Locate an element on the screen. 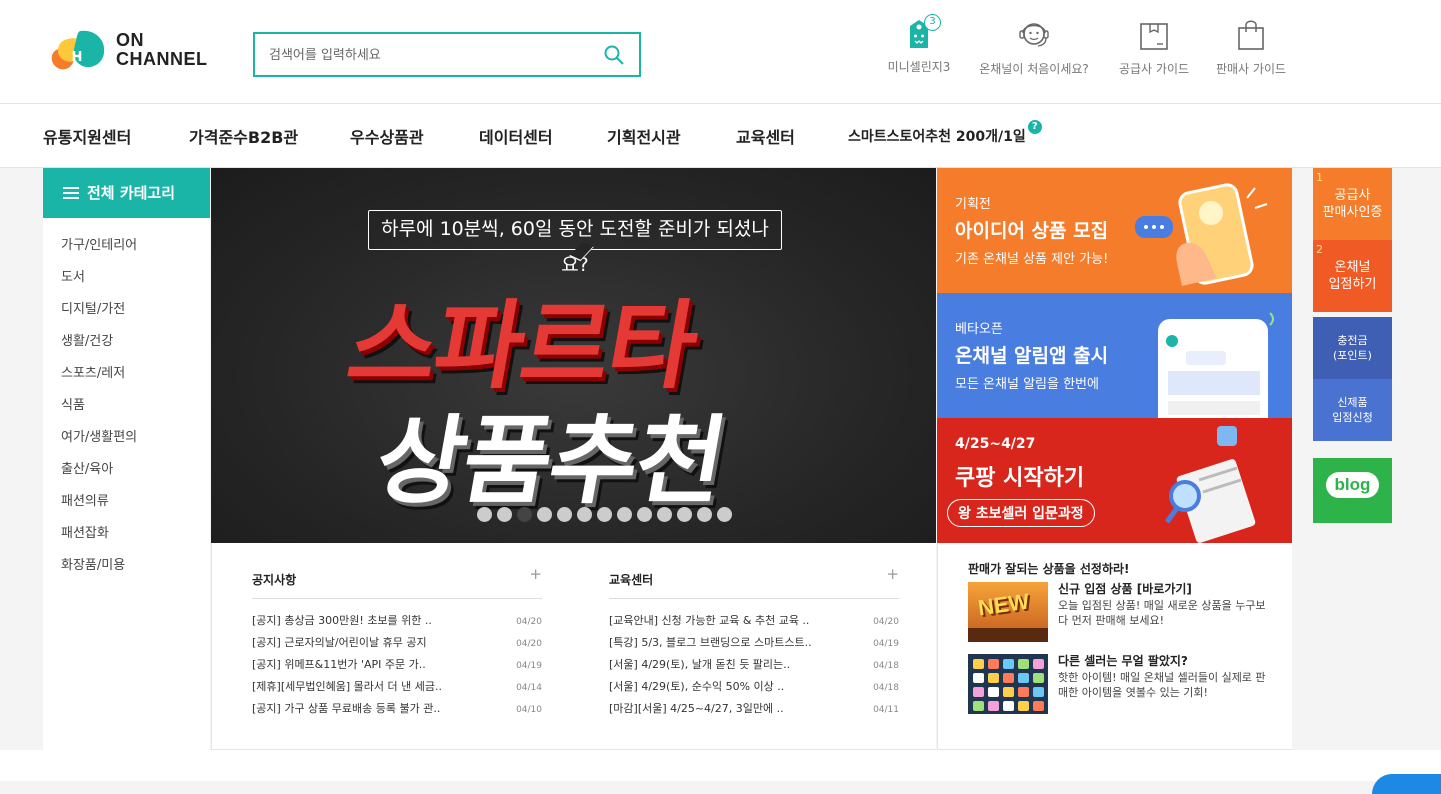  nav-smartstore-recommend: 스마트스토어추천 200개/1일? is located at coordinates (945, 133).